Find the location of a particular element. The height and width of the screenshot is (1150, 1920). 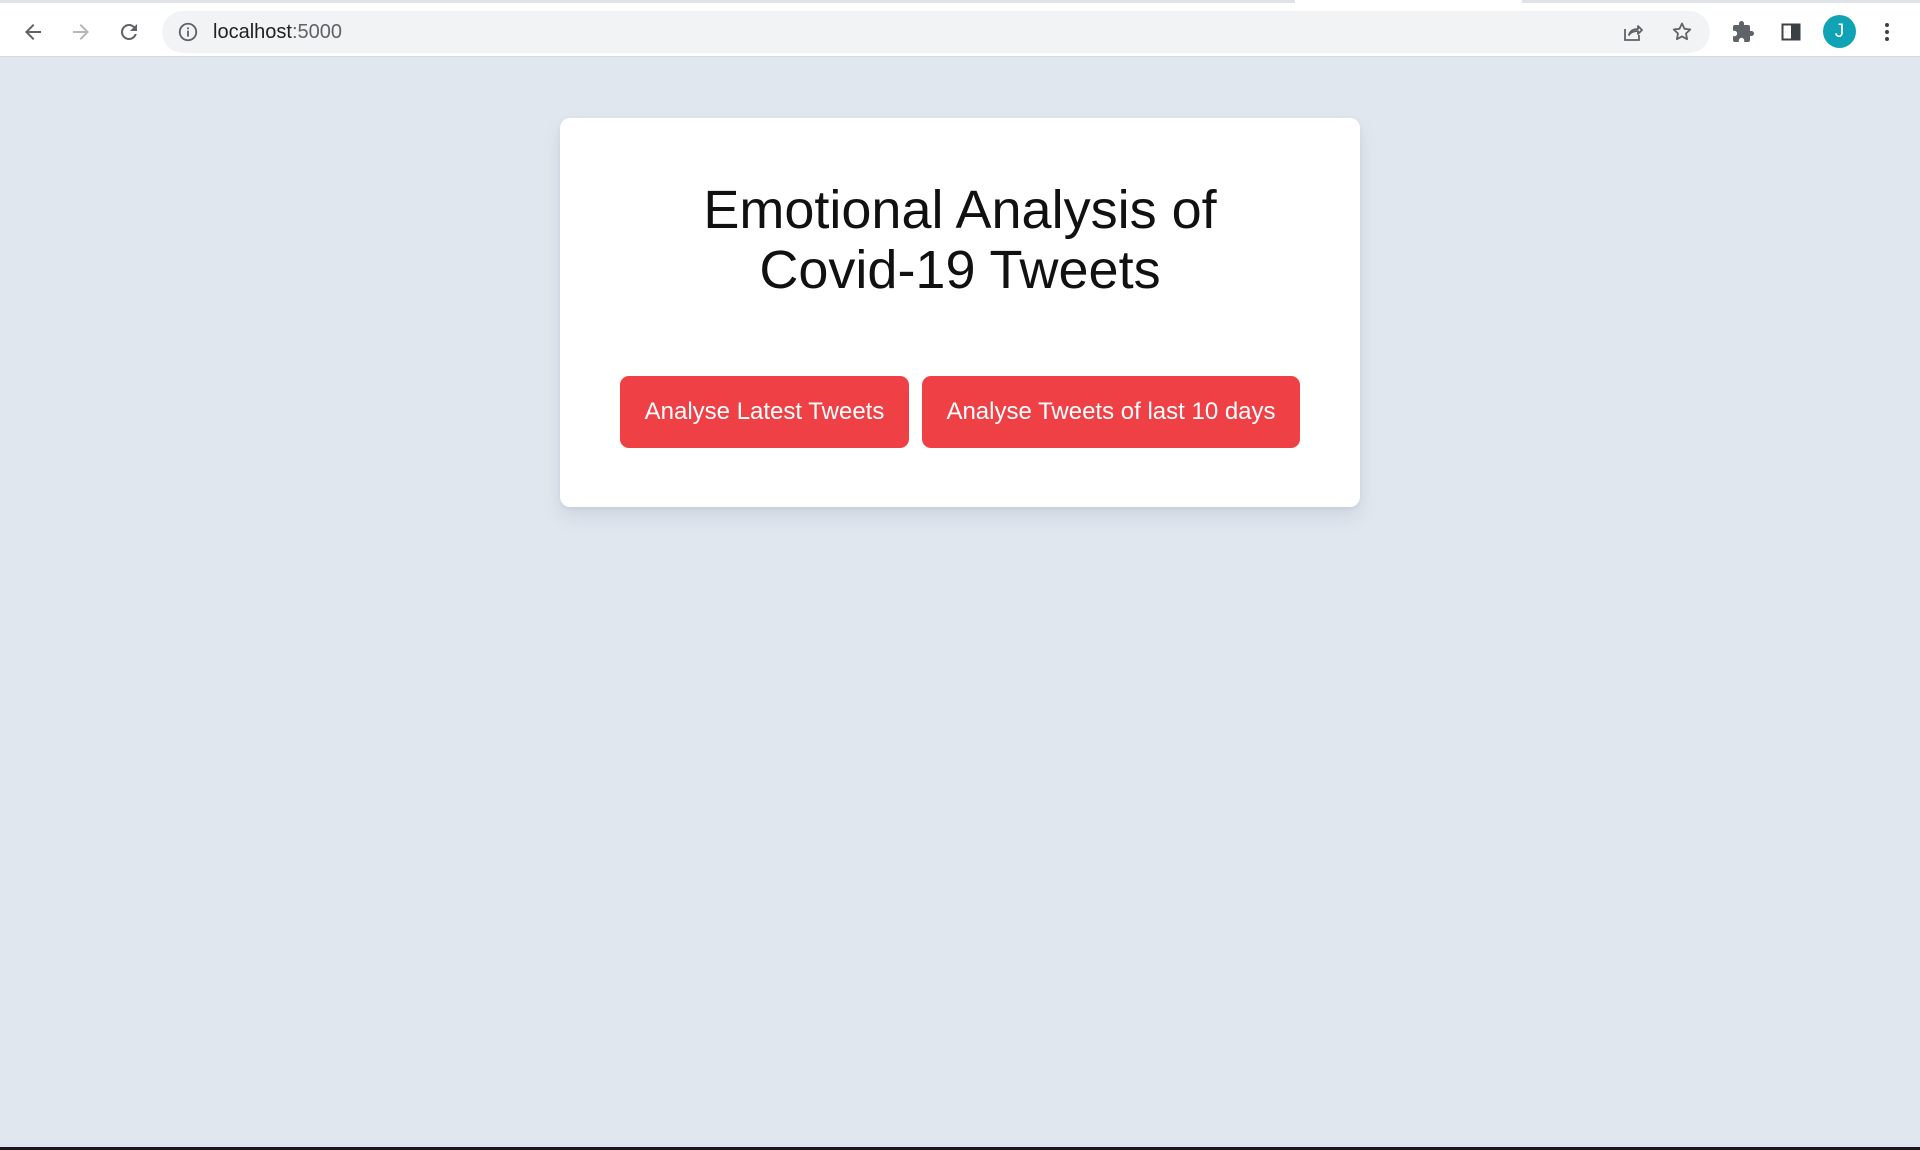

browser-toolbar: localhost:5000 J is located at coordinates (960, 32).